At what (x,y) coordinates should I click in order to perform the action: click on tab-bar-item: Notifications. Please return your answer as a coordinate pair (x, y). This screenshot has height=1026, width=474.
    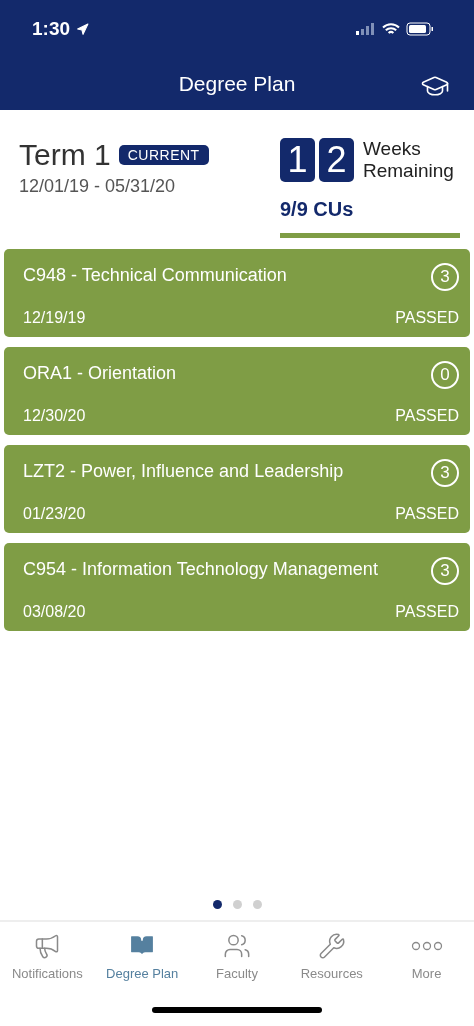
    Looking at the image, I should click on (47, 951).